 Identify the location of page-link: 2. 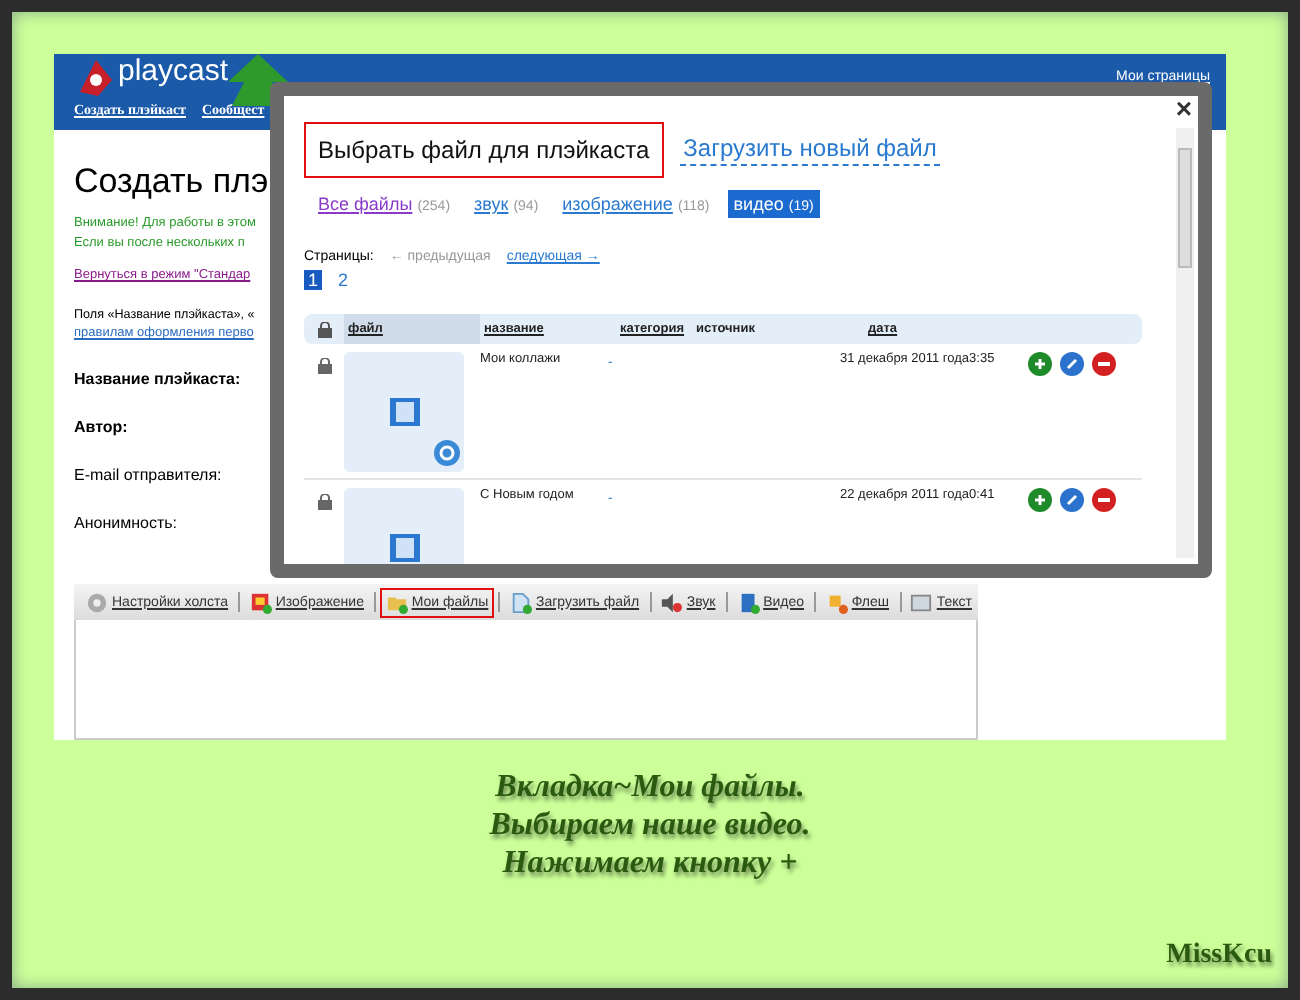
(343, 280).